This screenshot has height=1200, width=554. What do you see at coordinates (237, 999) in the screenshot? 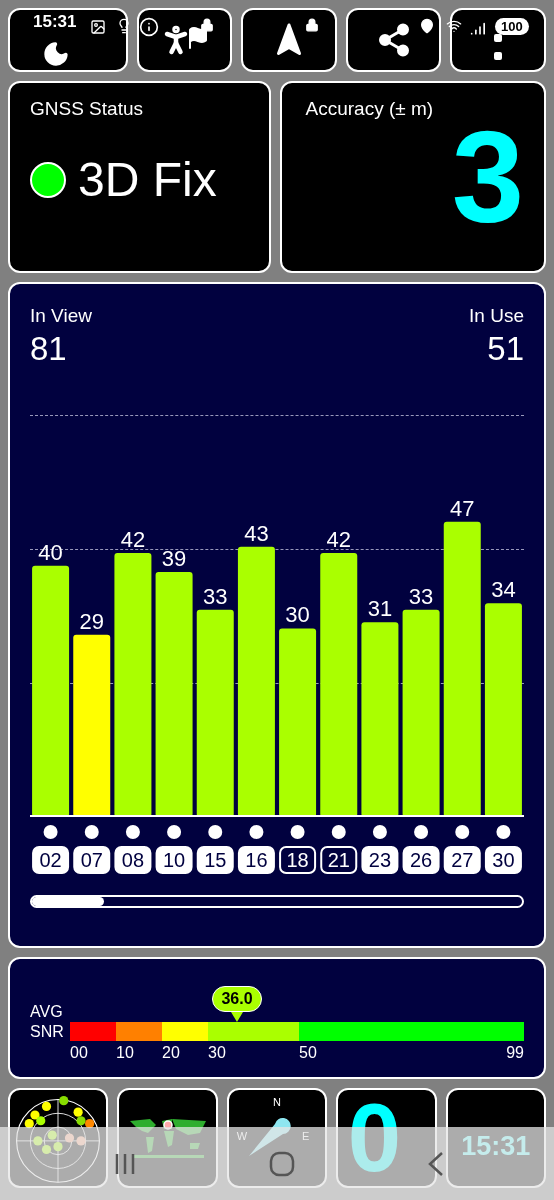
I see `snr-value-bubble: 36.0` at bounding box center [237, 999].